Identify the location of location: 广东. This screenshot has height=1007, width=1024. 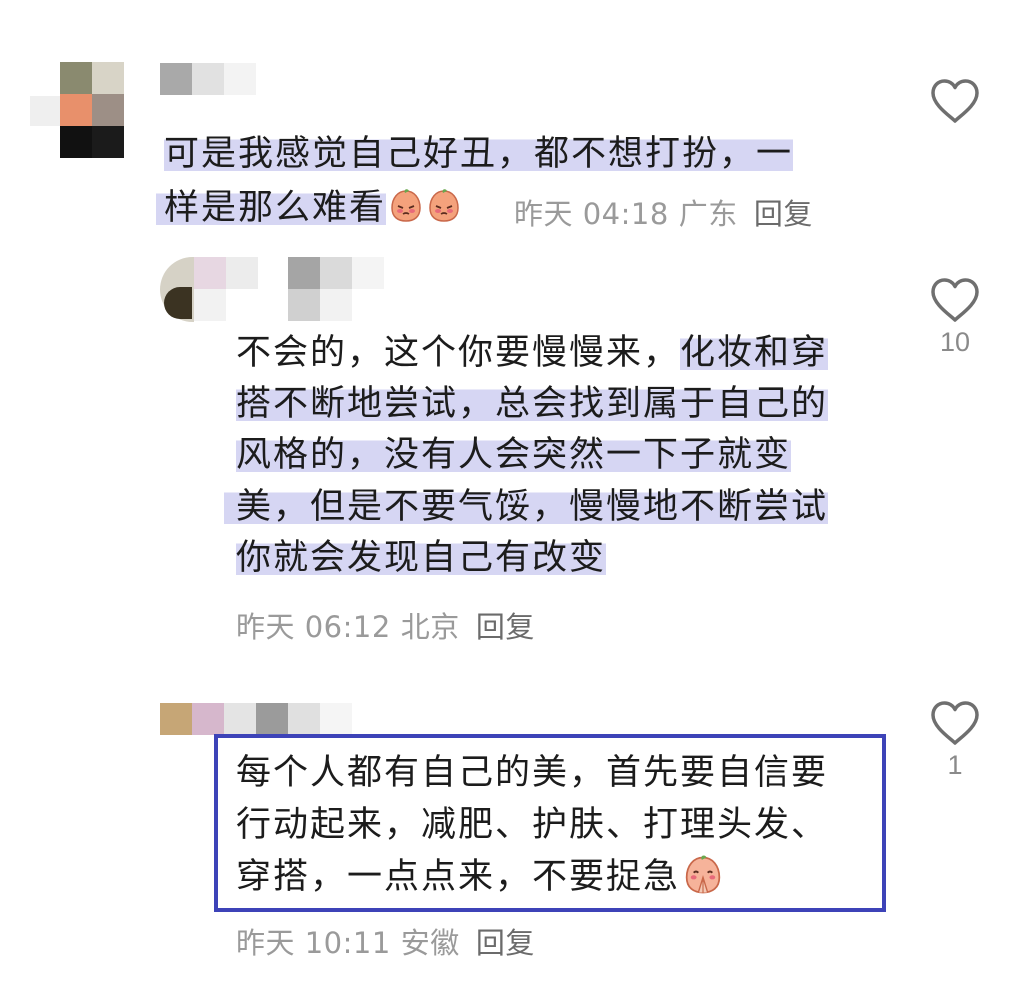
(708, 214).